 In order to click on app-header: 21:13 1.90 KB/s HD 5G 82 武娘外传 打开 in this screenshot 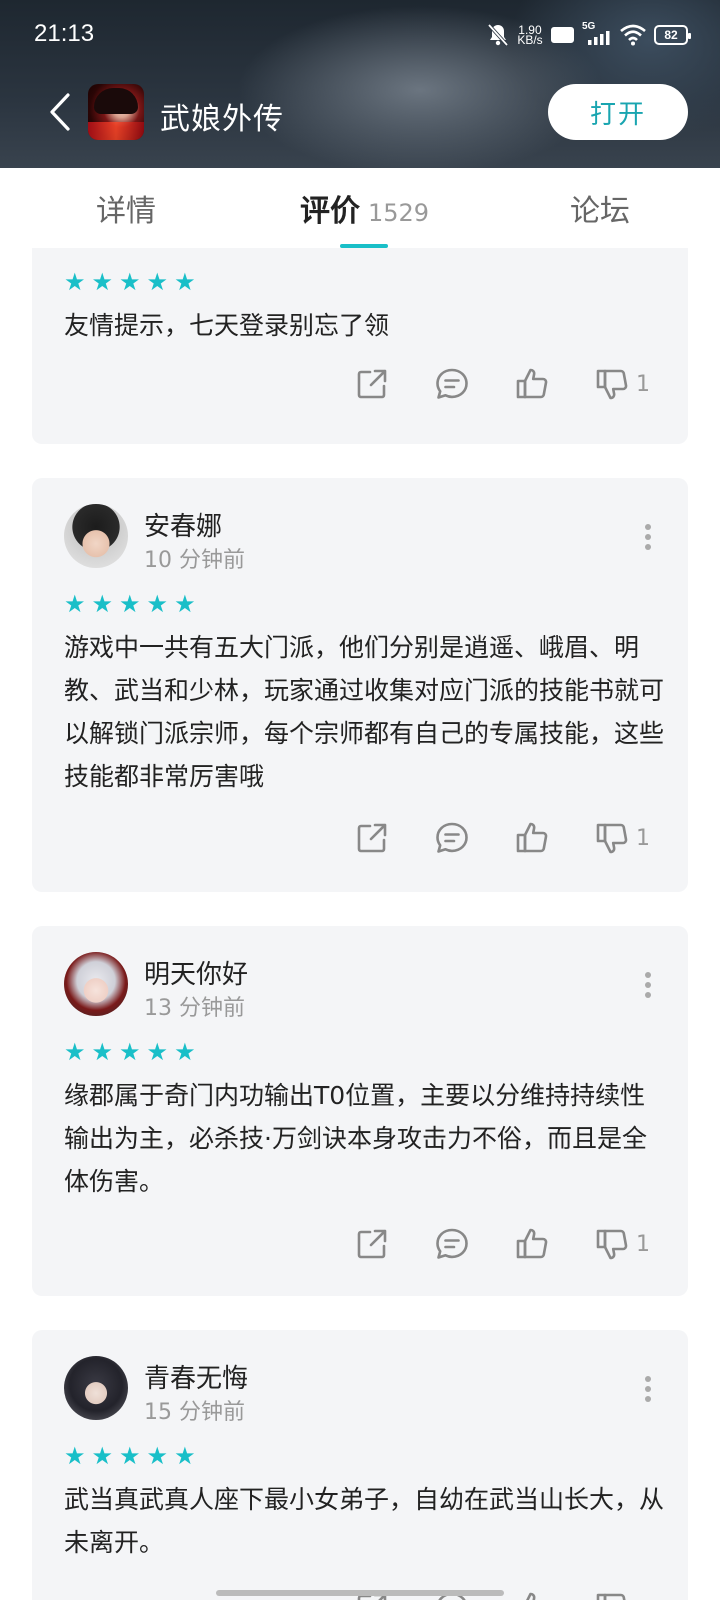, I will do `click(360, 84)`.